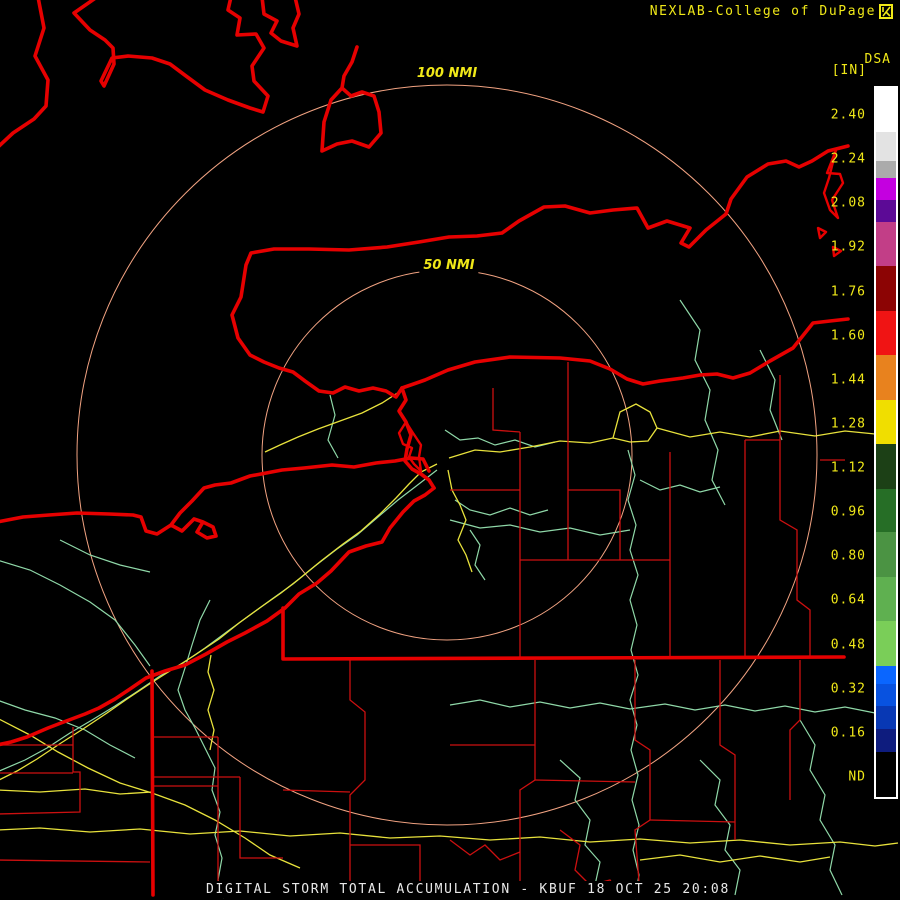 The height and width of the screenshot is (900, 900). Describe the element at coordinates (848, 380) in the screenshot. I see `color-scale-tick-label: 1.44` at that location.